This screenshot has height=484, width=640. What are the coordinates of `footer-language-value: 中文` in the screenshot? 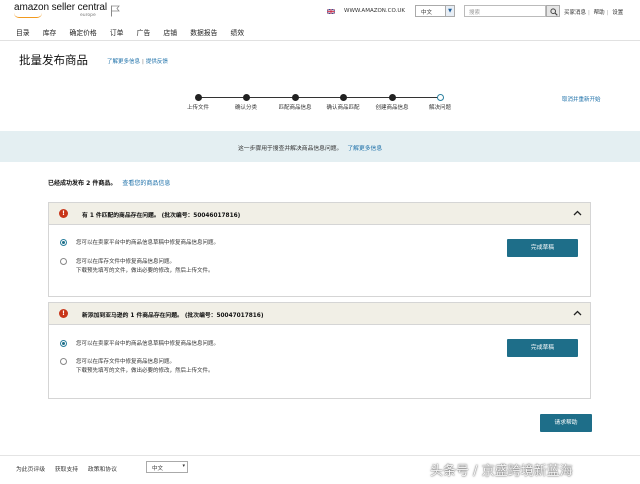 It's located at (158, 469).